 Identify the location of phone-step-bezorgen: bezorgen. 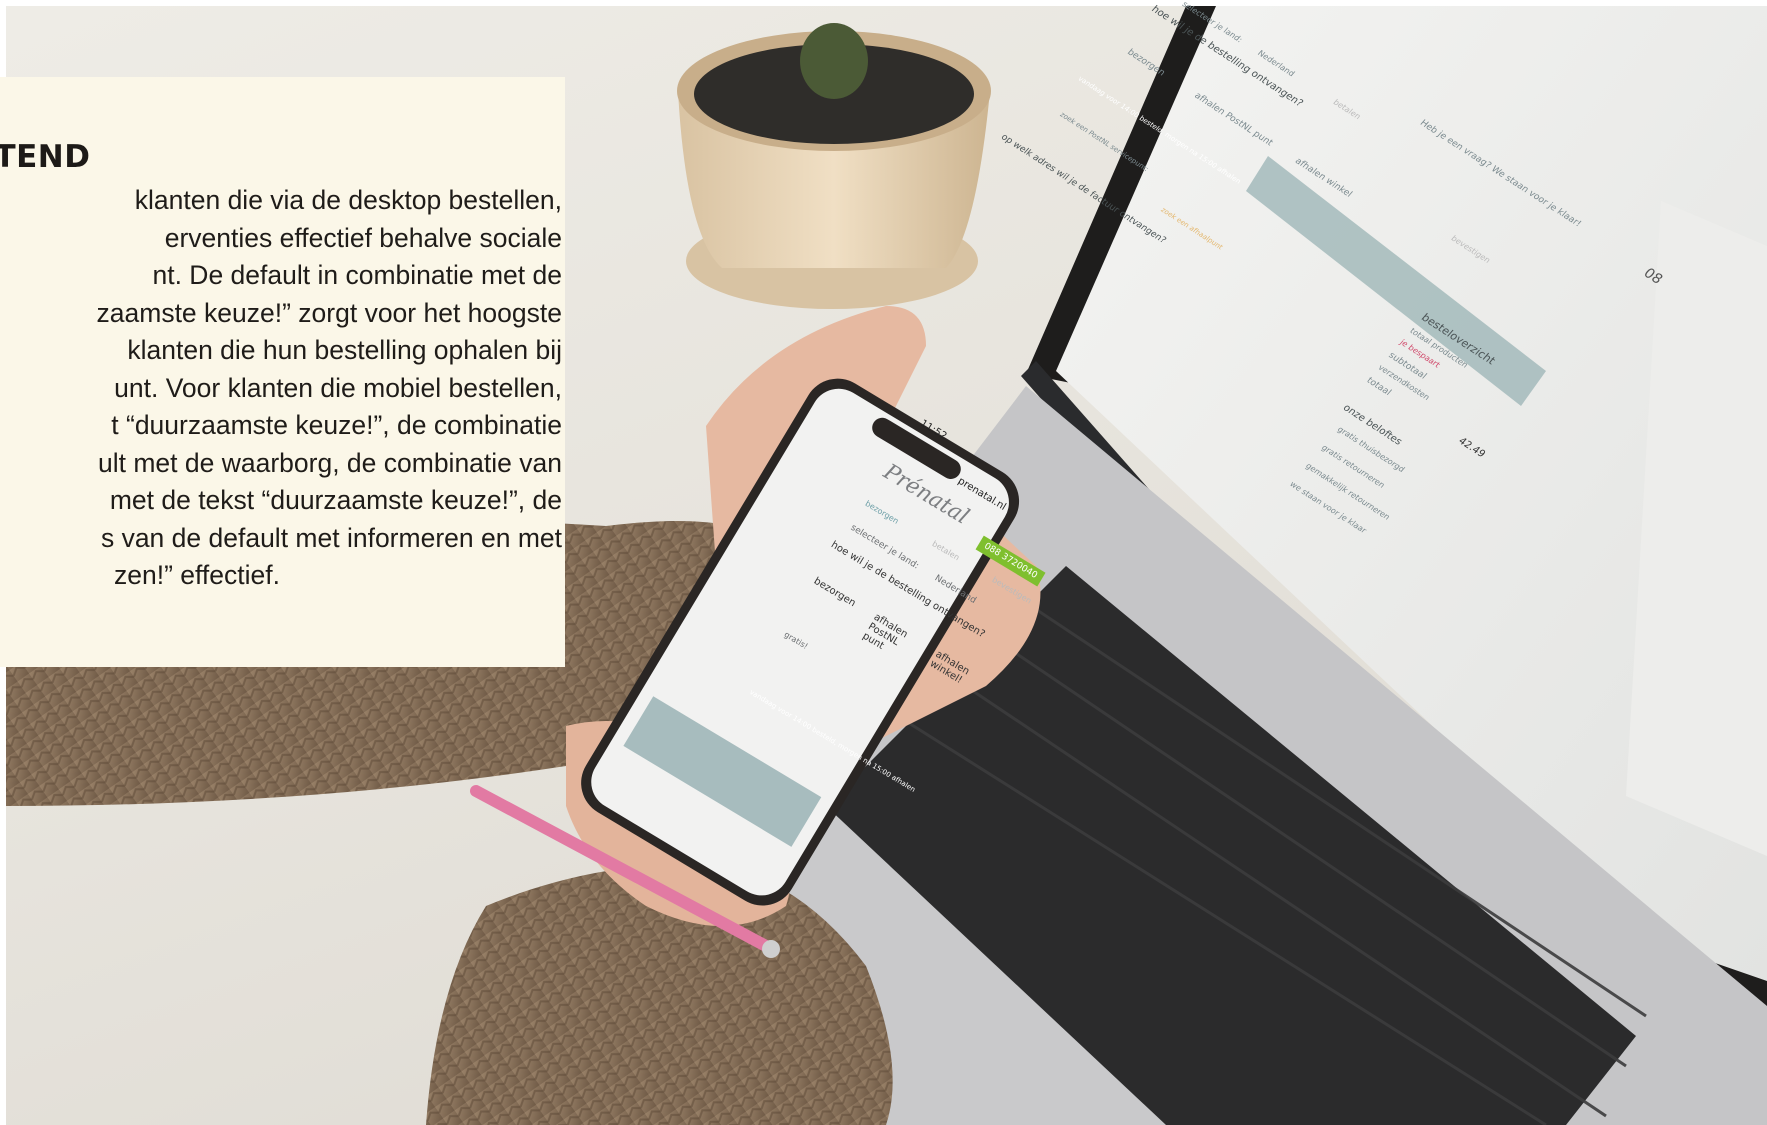
(882, 512).